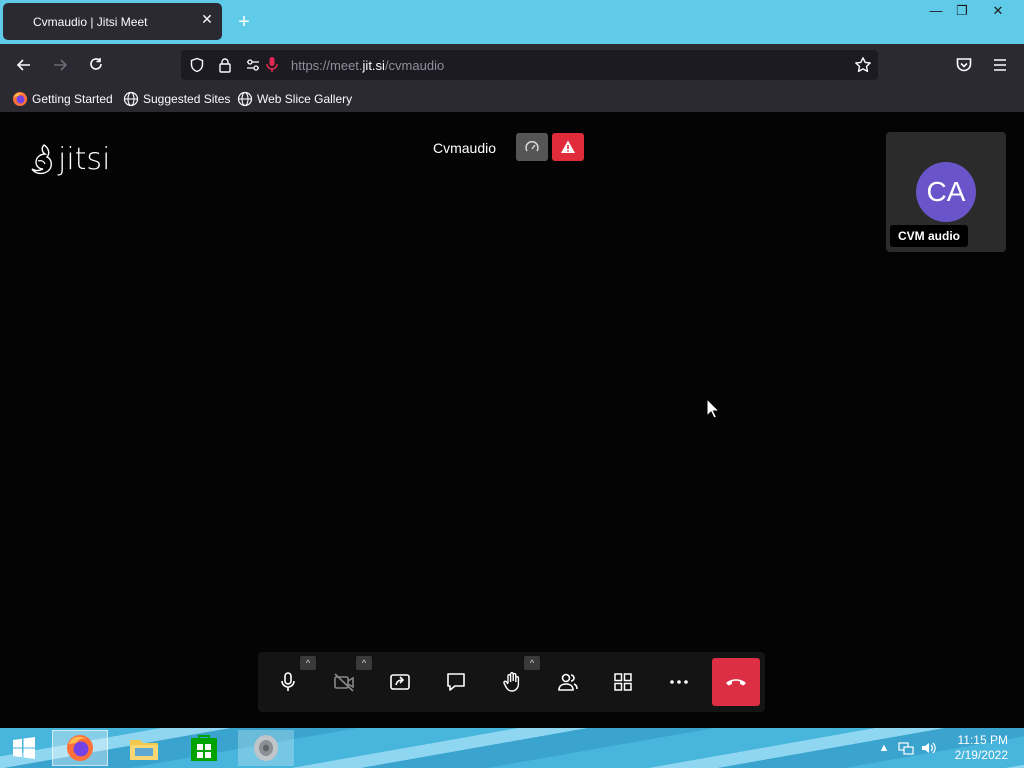 The width and height of the screenshot is (1024, 768). Describe the element at coordinates (84, 159) in the screenshot. I see `logo-text: jitsi` at that location.